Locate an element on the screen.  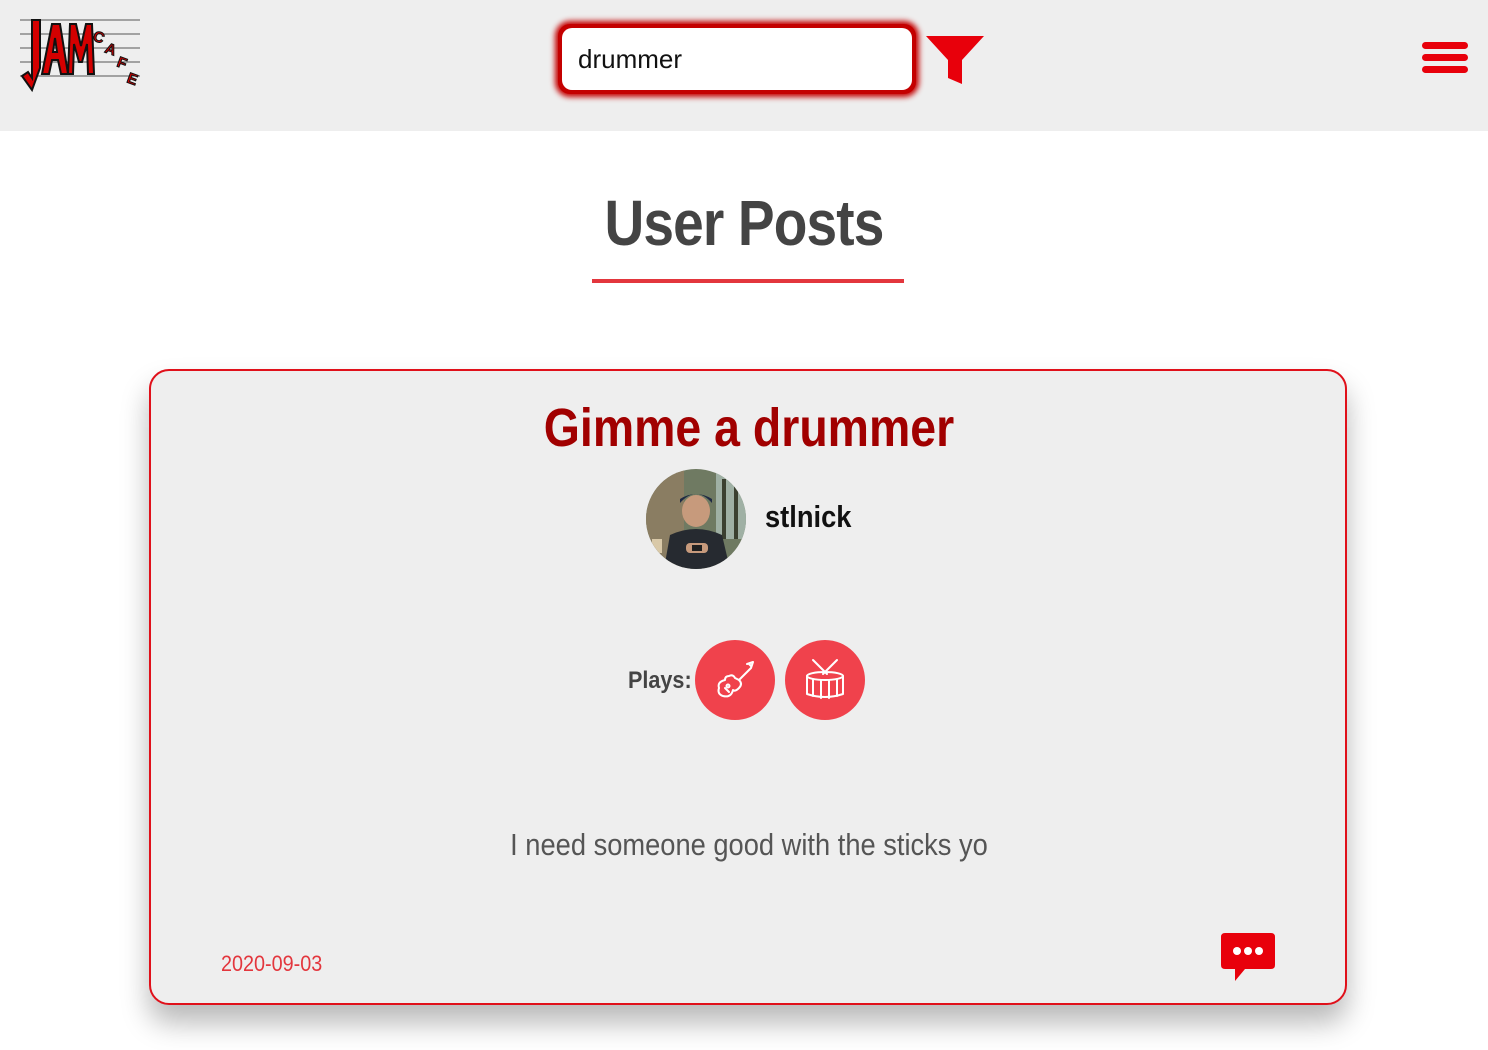
hamburger-menu-icon is located at coordinates (1446, 57).